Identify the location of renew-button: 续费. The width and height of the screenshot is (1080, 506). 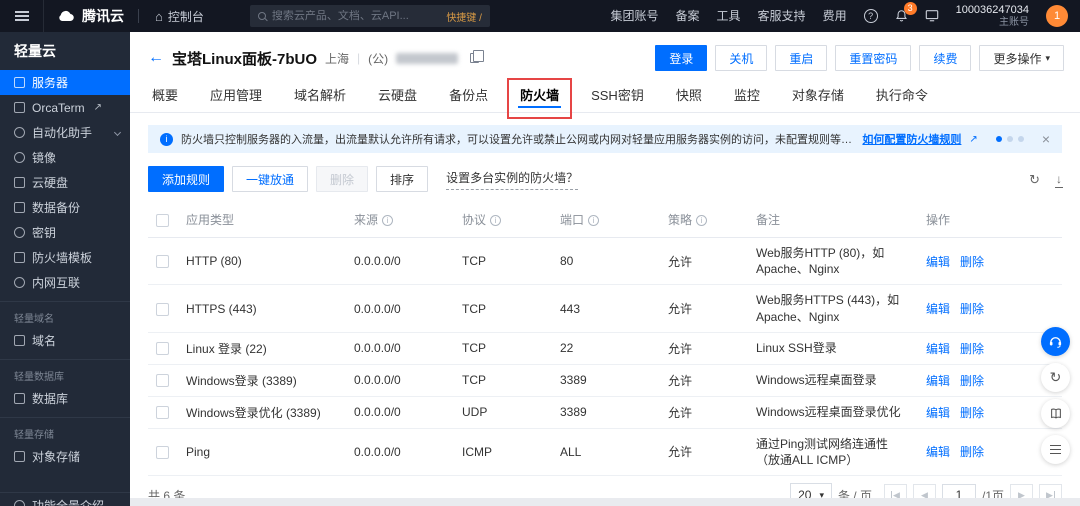
(945, 58).